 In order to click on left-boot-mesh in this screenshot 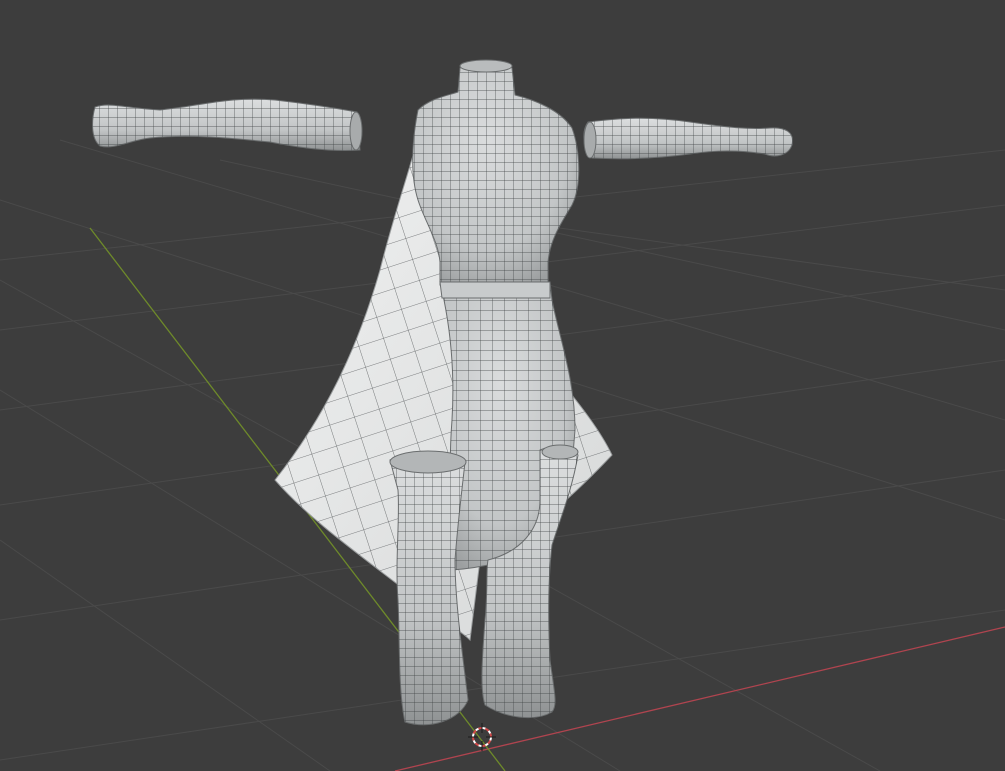, I will do `click(429, 588)`.